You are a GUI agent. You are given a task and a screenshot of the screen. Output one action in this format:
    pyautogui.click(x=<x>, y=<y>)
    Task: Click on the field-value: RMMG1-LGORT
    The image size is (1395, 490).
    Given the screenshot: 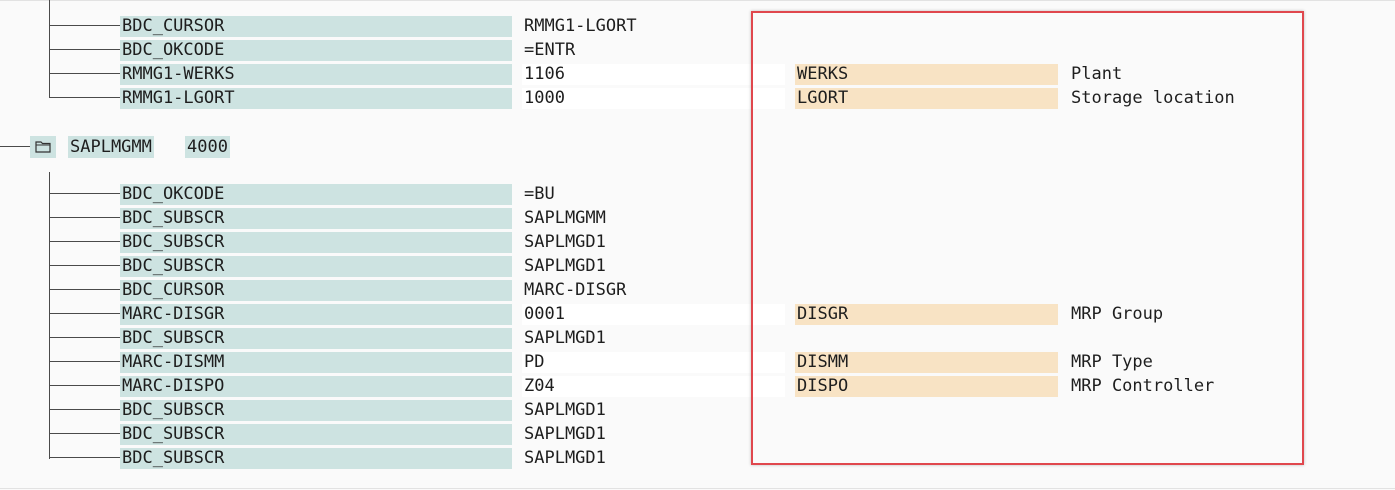 What is the action you would take?
    pyautogui.click(x=653, y=26)
    